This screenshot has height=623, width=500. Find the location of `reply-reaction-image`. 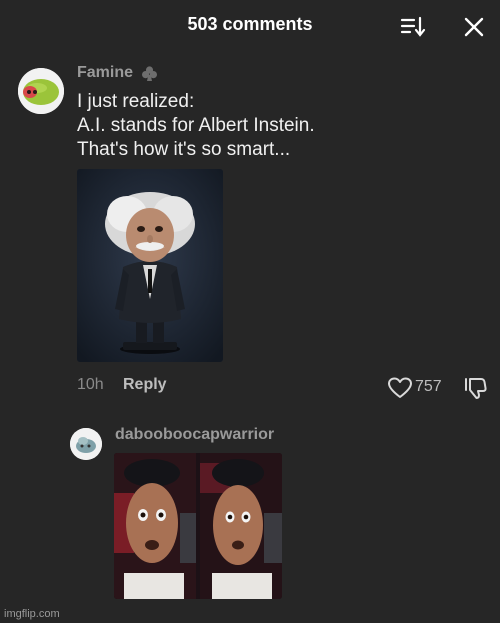

reply-reaction-image is located at coordinates (198, 526).